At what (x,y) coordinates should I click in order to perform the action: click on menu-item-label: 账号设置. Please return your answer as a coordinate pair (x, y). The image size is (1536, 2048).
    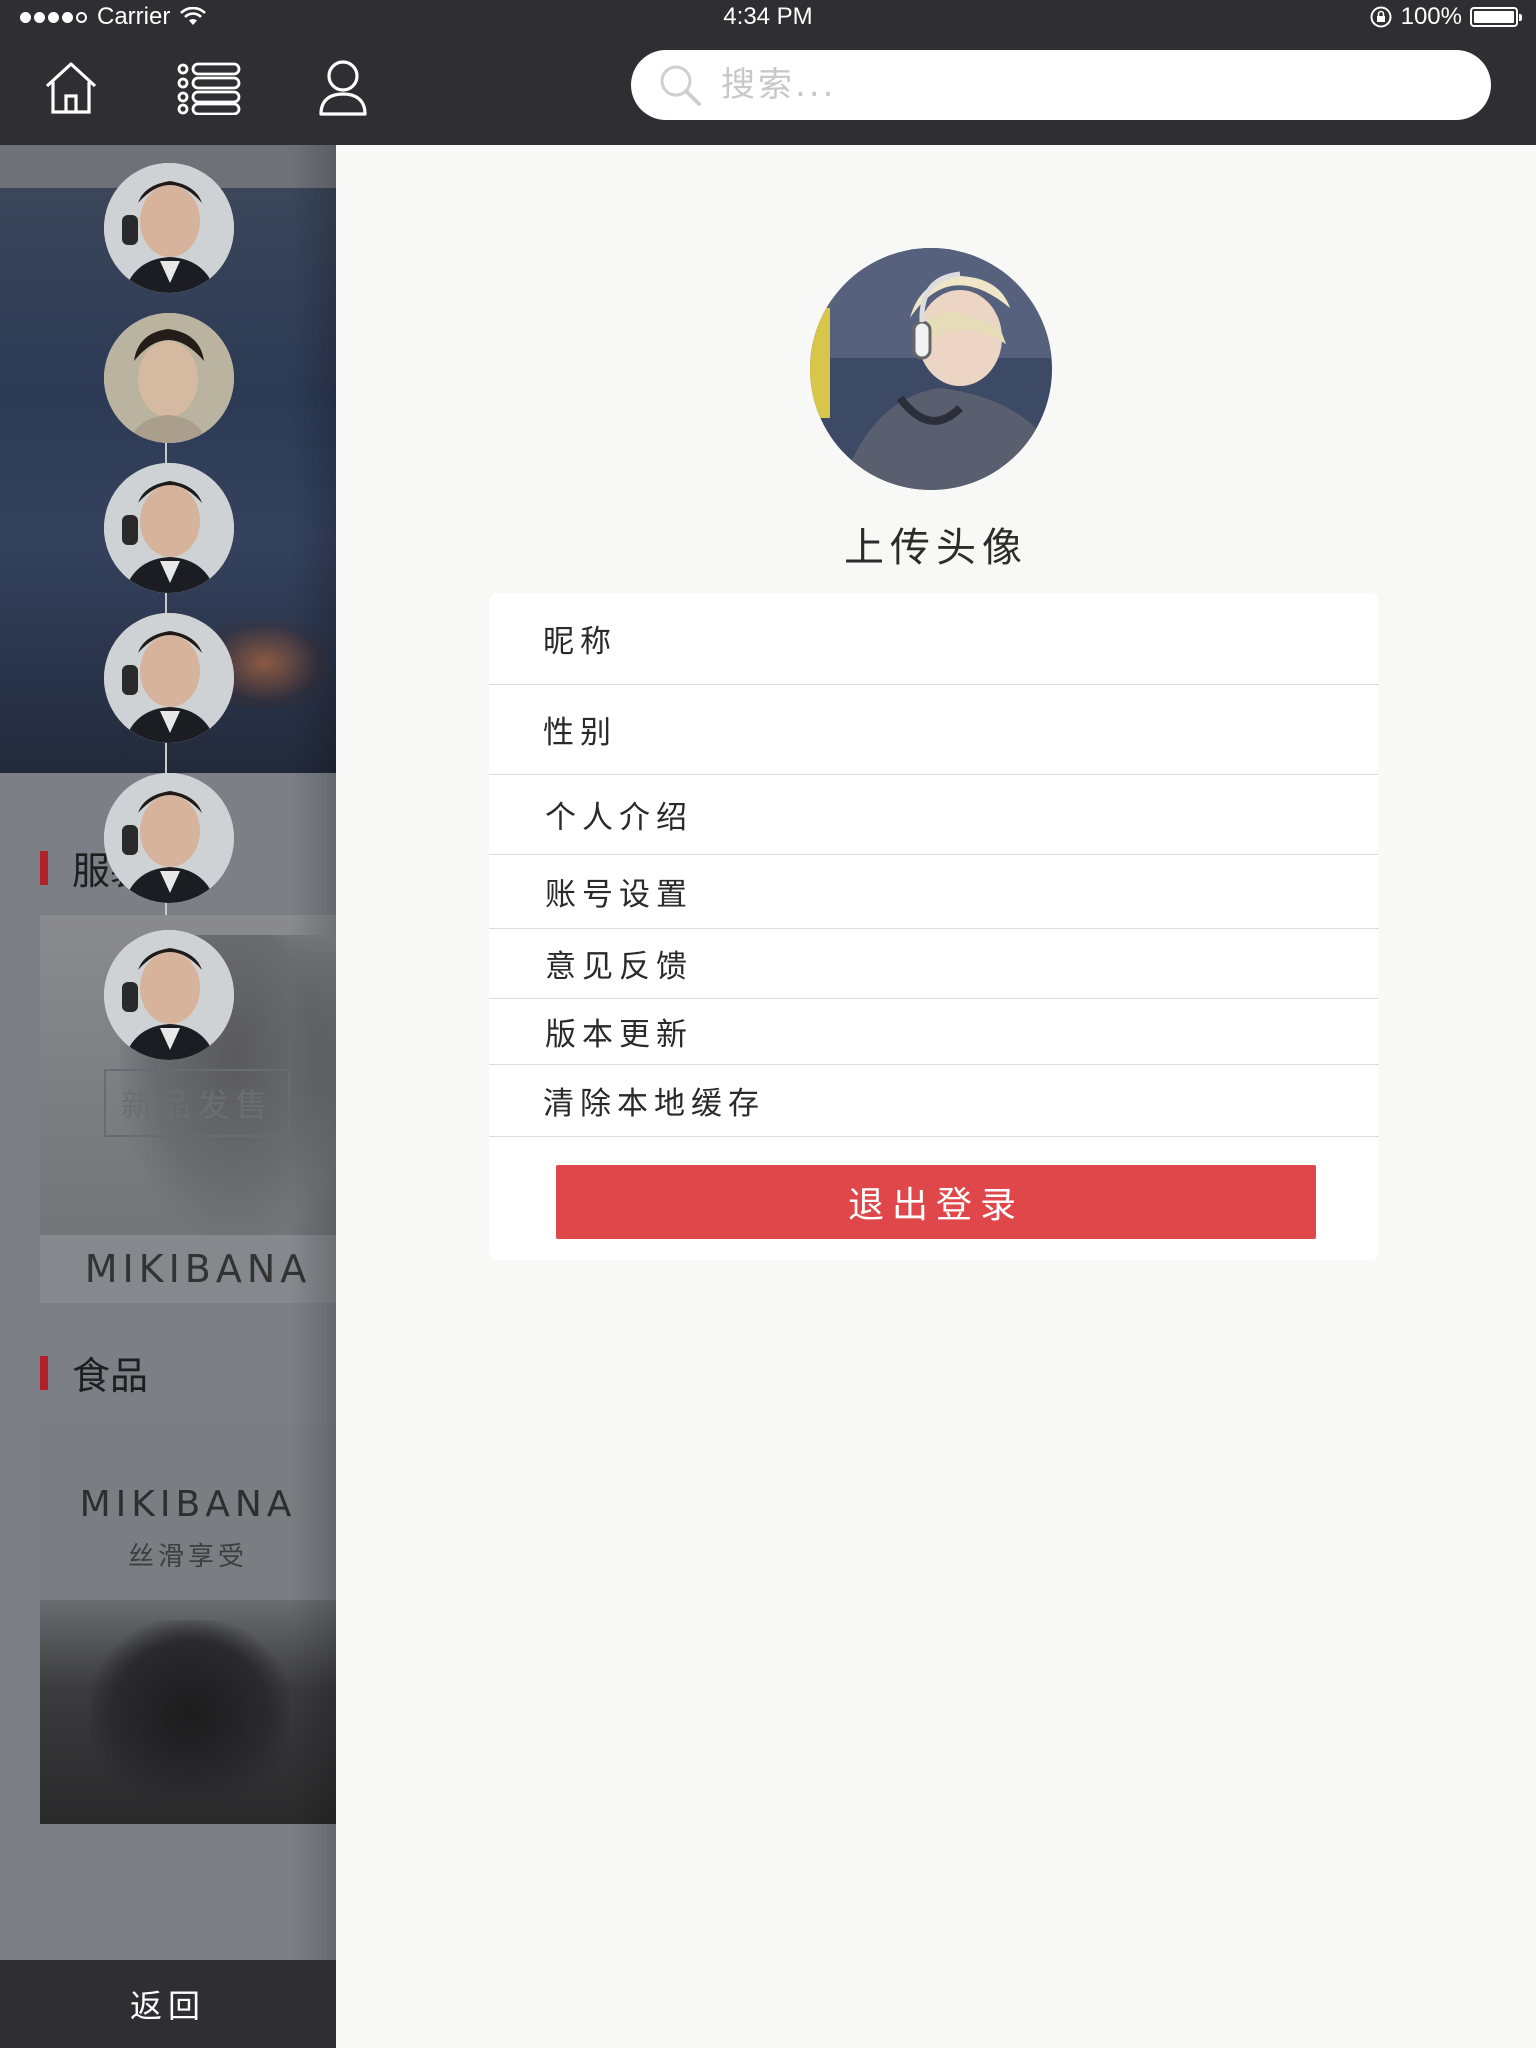
    Looking at the image, I should click on (619, 895).